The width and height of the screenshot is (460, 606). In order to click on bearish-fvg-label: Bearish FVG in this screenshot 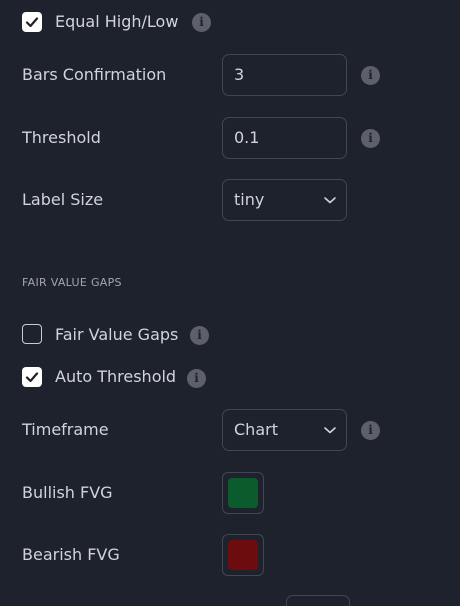, I will do `click(71, 554)`.